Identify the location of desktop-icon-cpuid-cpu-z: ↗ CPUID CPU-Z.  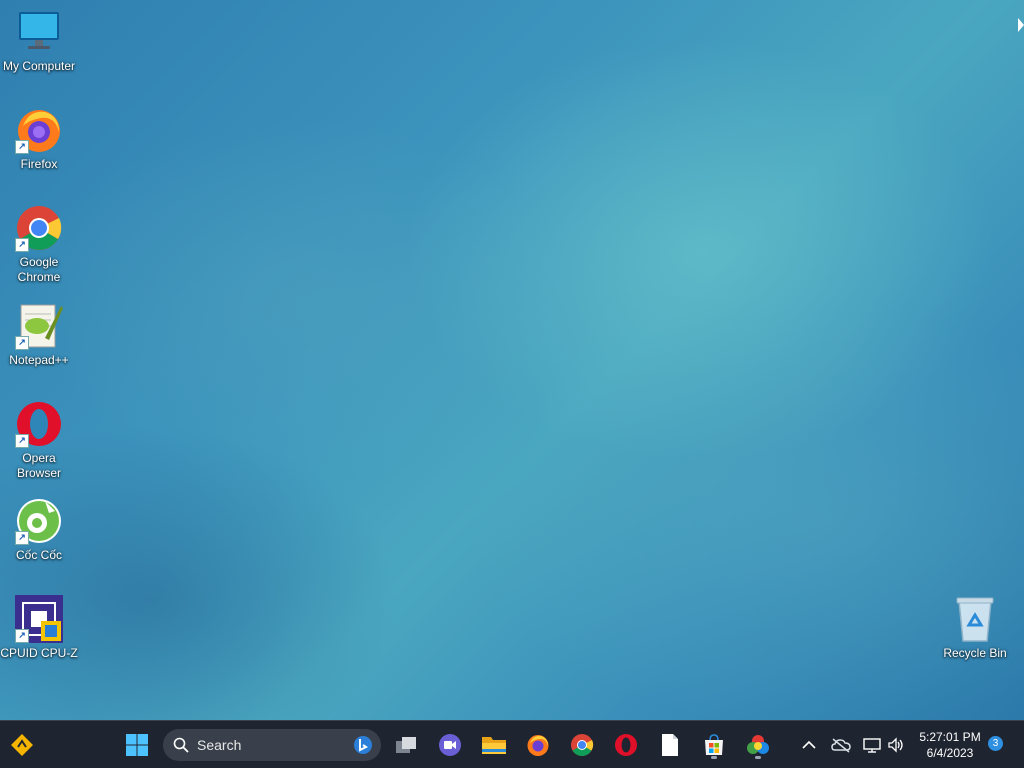
(39, 628).